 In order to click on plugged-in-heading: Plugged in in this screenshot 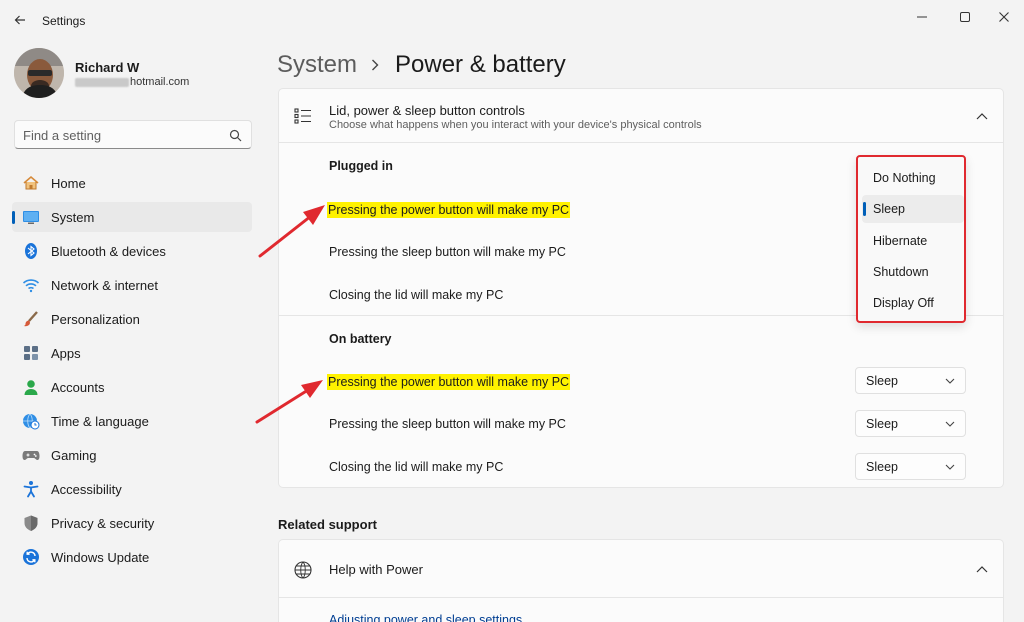, I will do `click(361, 166)`.